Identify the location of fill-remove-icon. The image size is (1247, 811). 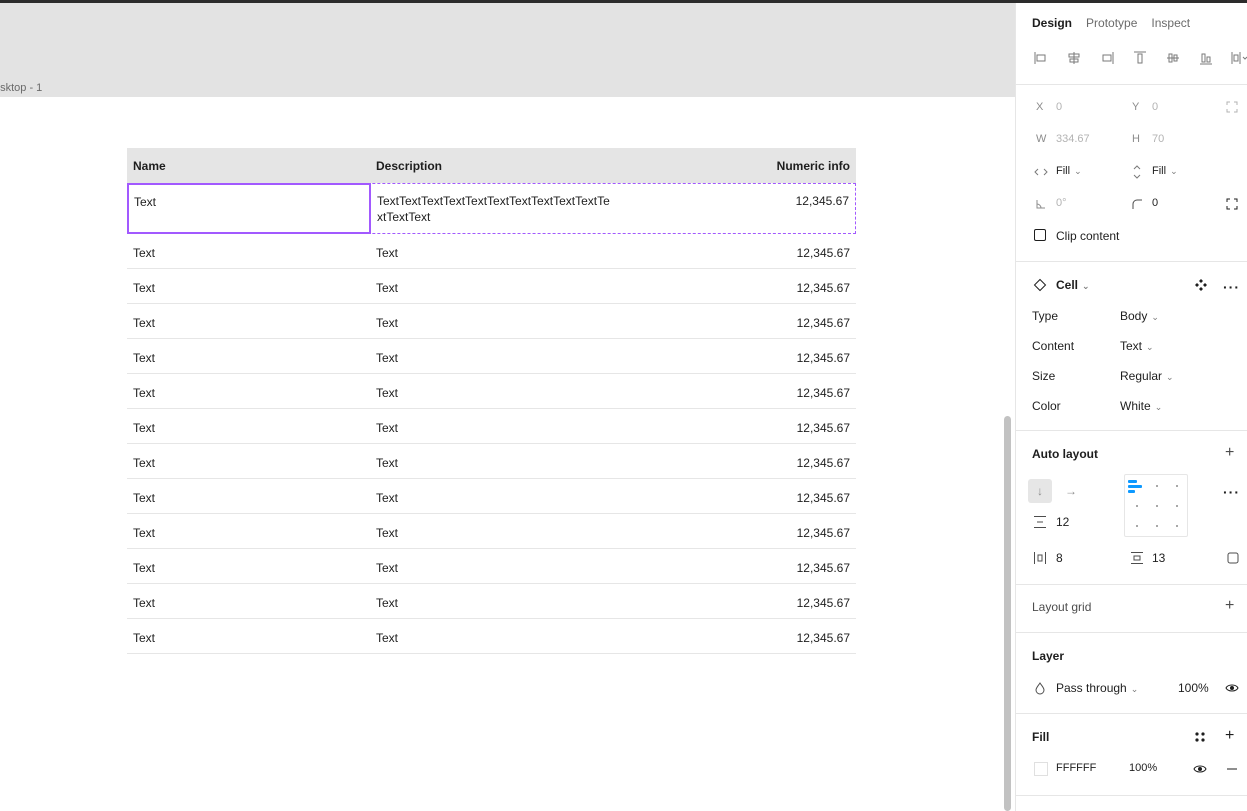
(1232, 769).